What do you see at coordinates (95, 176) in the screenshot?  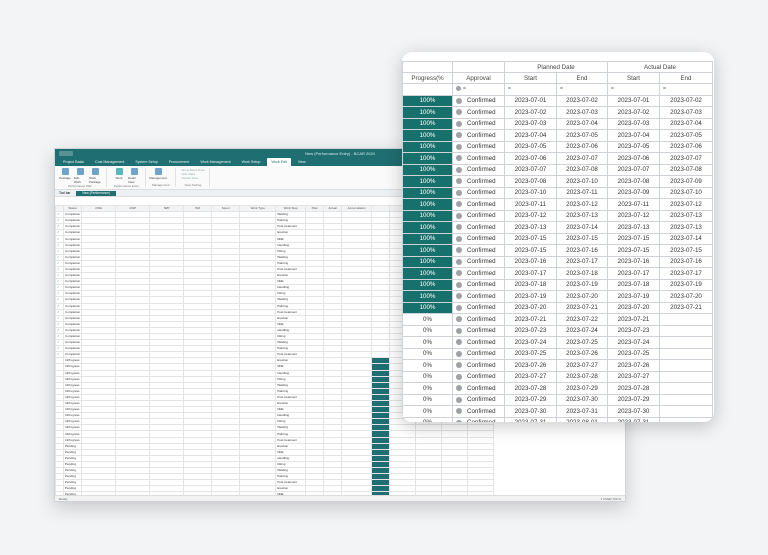 I see `ribbon-button: Work Package` at bounding box center [95, 176].